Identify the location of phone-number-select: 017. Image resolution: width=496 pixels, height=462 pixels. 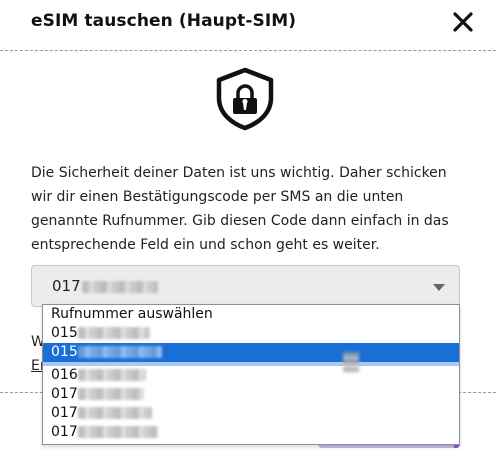
(245, 286).